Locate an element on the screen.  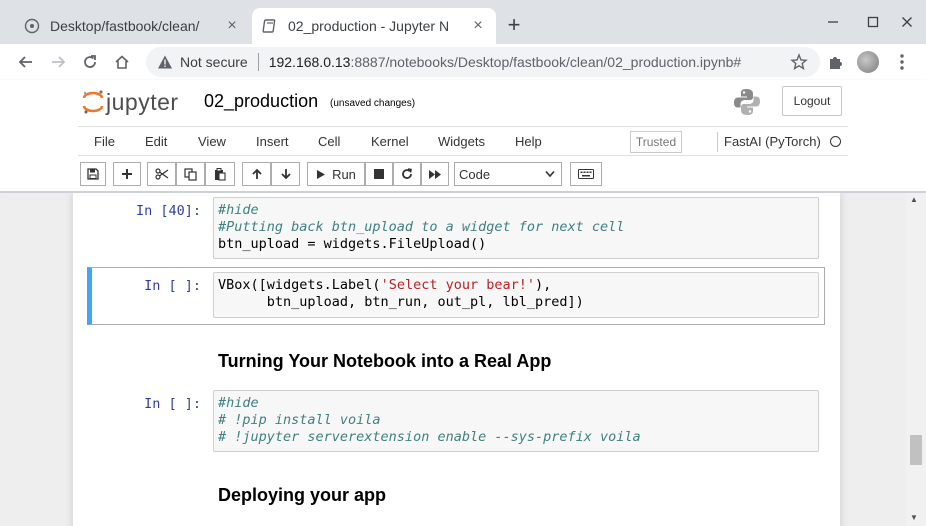
save-button is located at coordinates (93, 174).